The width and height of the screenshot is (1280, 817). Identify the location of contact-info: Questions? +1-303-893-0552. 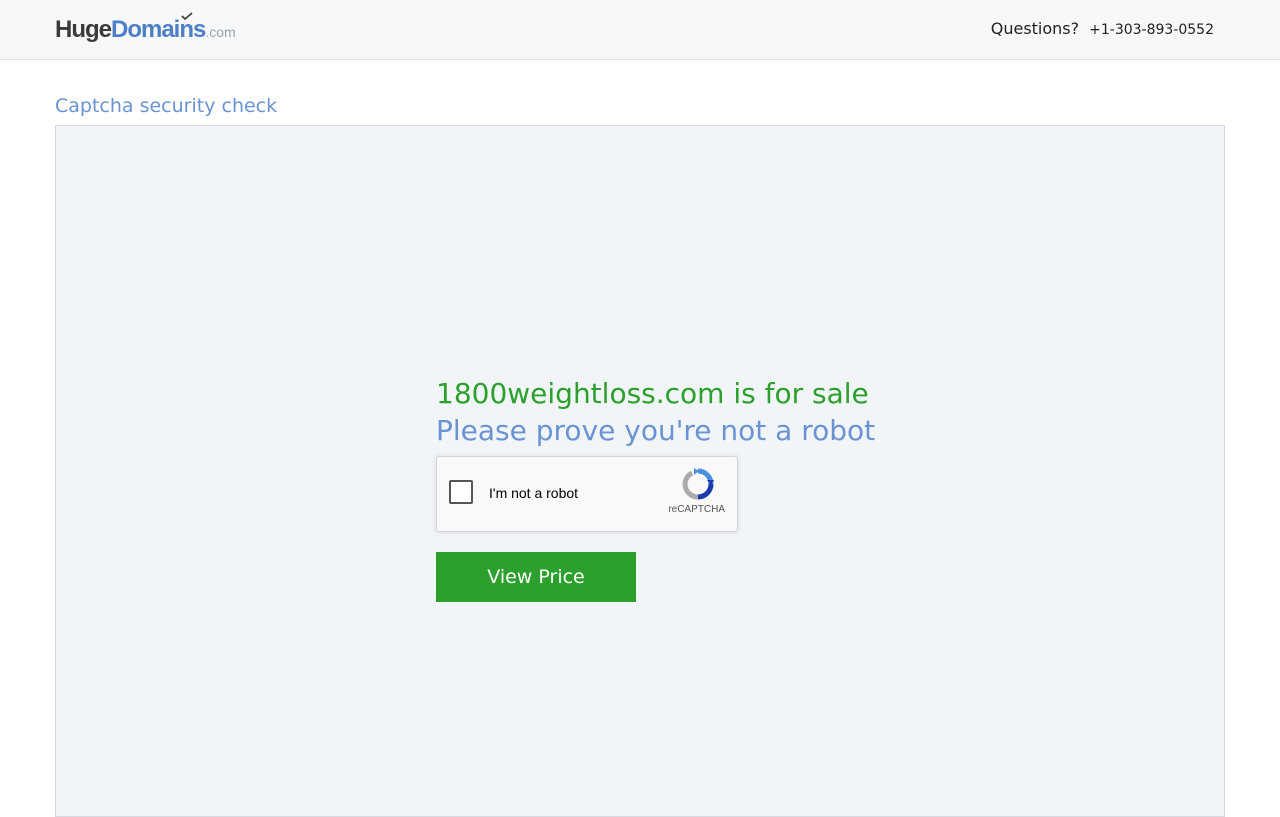
(1102, 28).